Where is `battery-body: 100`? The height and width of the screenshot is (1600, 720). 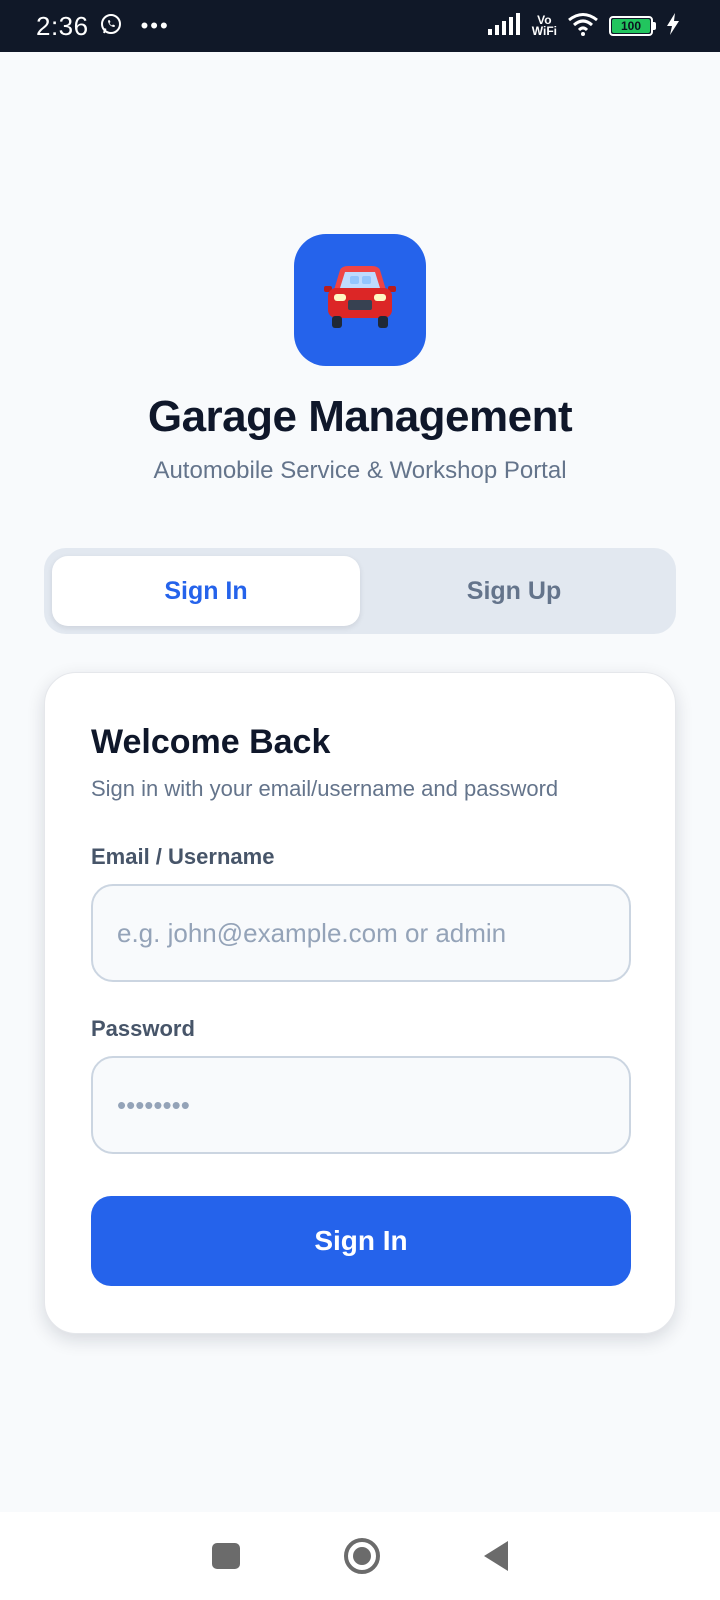 battery-body: 100 is located at coordinates (631, 26).